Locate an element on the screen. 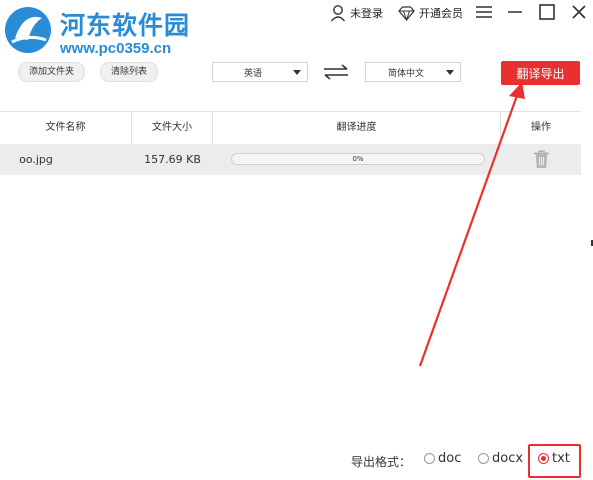 Image resolution: width=593 pixels, height=480 pixels. column-header-filename: 文件名称 is located at coordinates (66, 128).